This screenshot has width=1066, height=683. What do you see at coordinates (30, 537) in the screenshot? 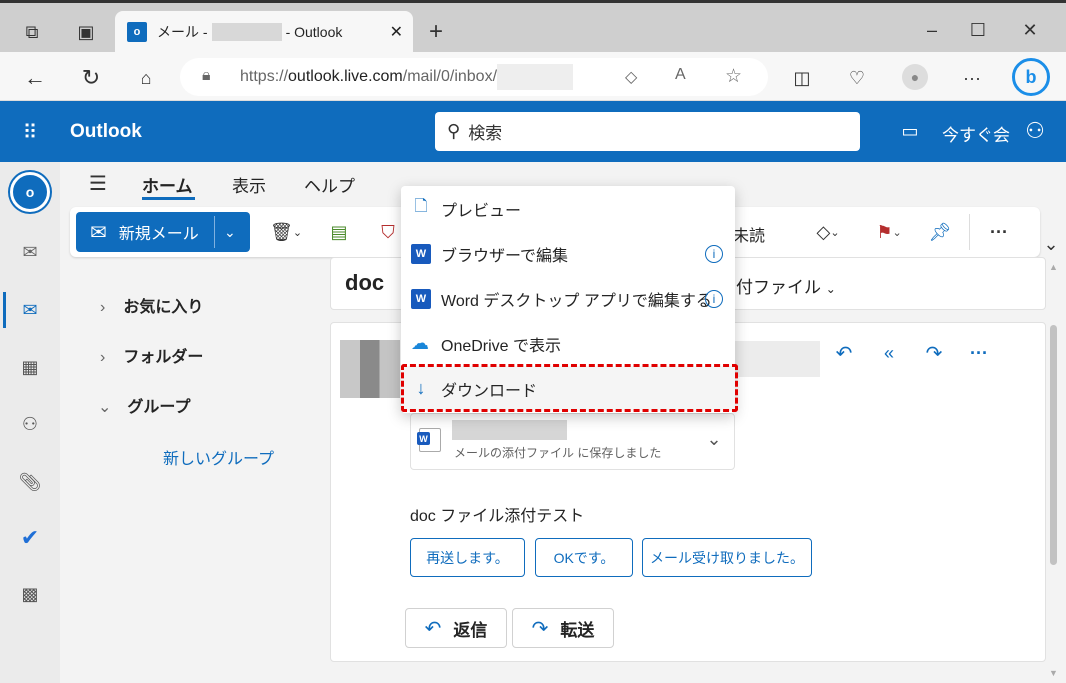
I see `todo-icon: ✔` at bounding box center [30, 537].